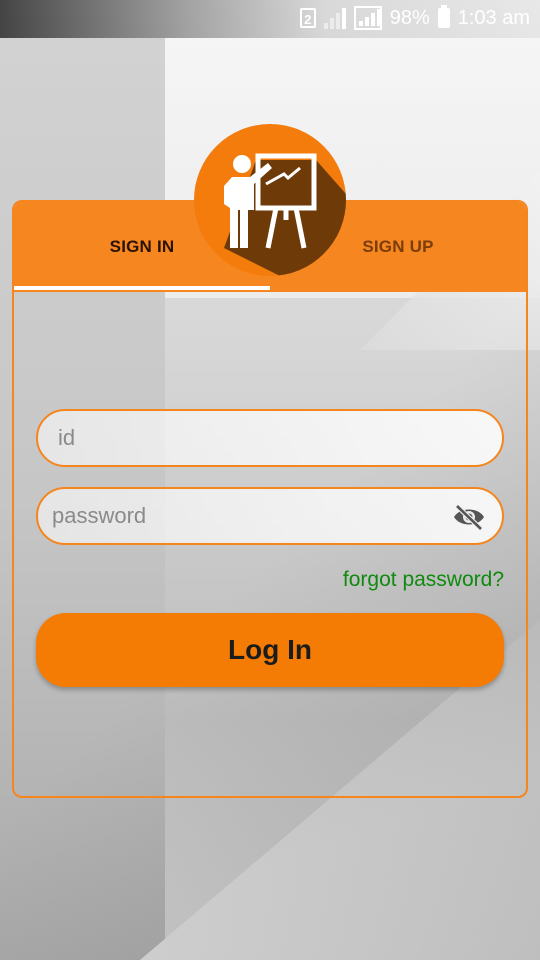 This screenshot has width=540, height=960. Describe the element at coordinates (409, 17) in the screenshot. I see `battery-percent: 98%` at that location.